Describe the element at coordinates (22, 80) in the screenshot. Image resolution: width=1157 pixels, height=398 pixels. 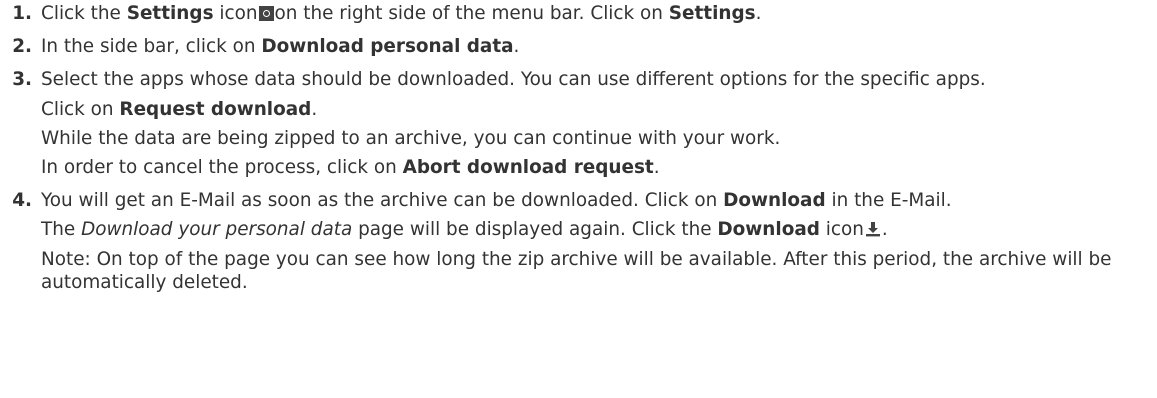
I see `step-number: 3.` at that location.